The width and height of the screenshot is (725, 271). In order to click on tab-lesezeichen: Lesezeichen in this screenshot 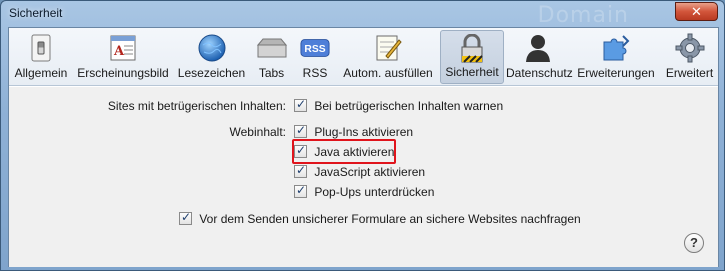, I will do `click(211, 57)`.